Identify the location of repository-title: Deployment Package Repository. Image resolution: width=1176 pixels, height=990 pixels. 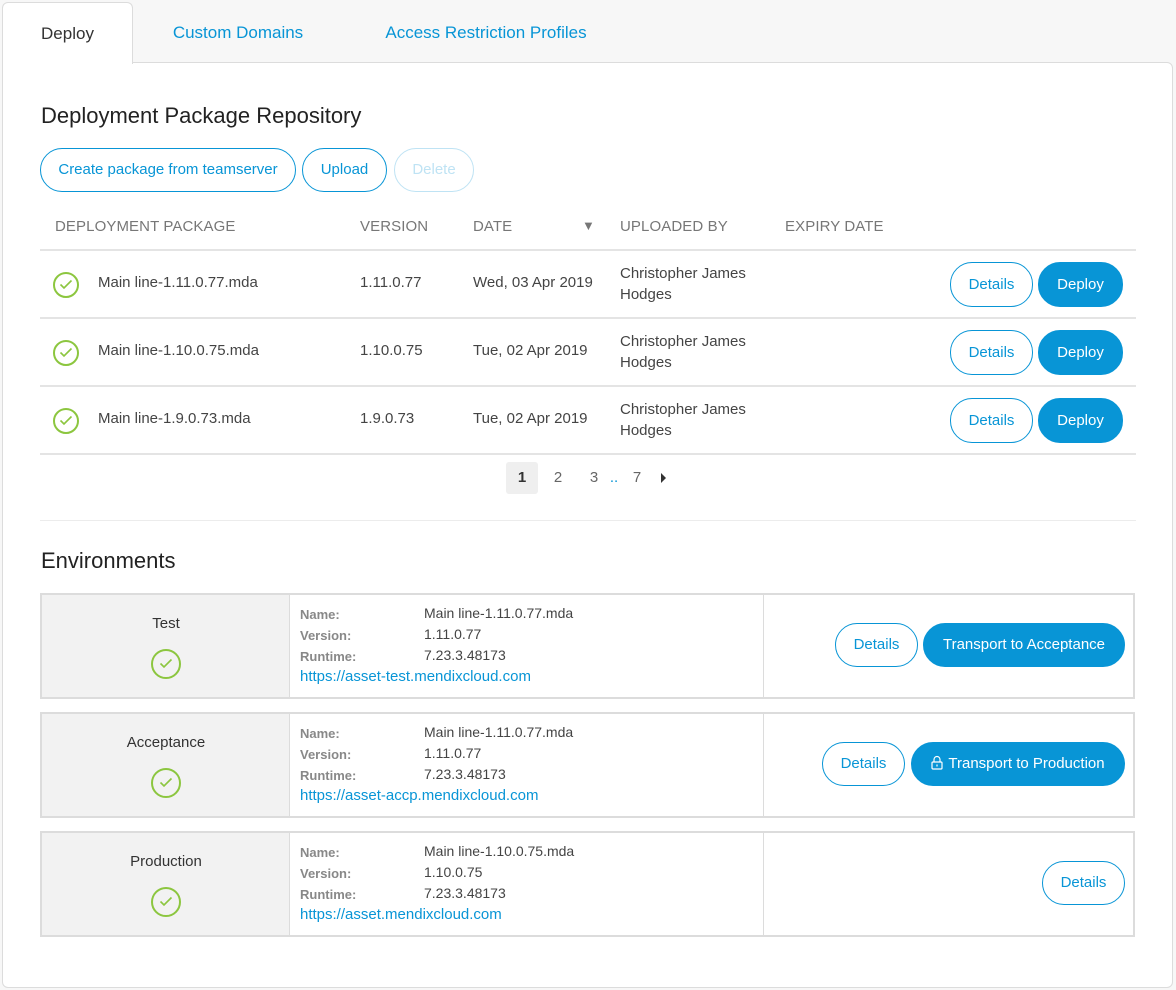
(201, 115).